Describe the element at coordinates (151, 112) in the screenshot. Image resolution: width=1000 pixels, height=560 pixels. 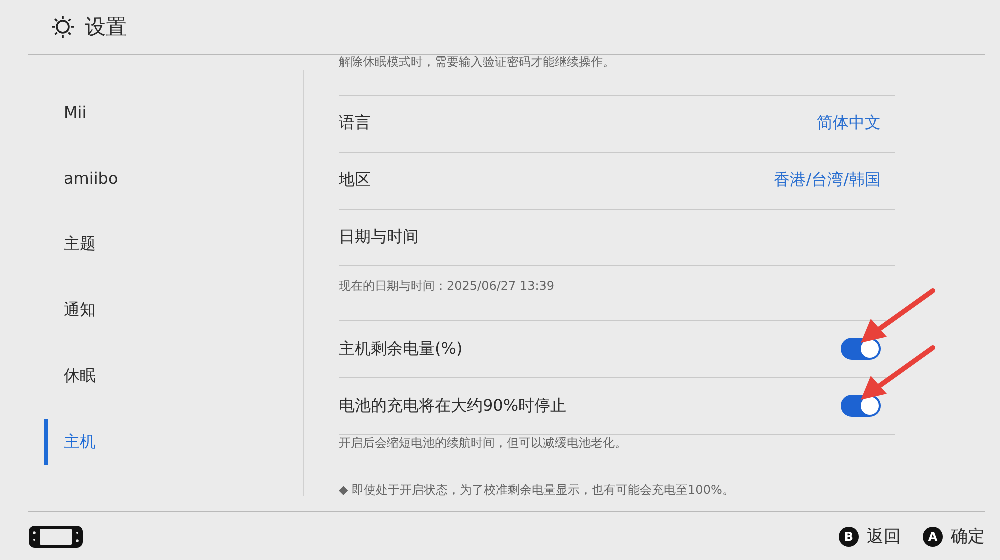
I see `sidebar-item: Mii` at that location.